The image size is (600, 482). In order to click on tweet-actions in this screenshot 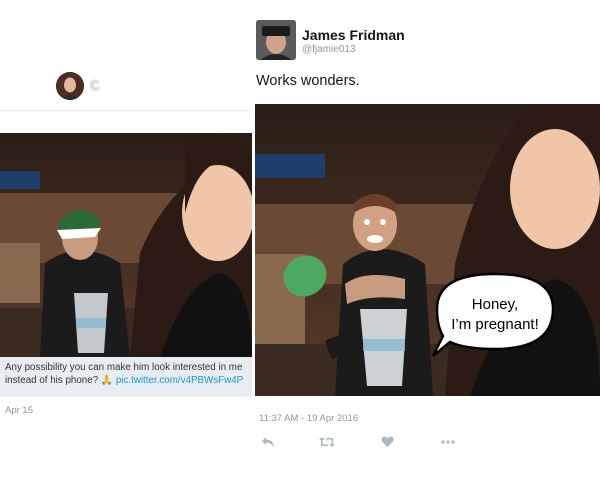, I will do `click(426, 444)`.